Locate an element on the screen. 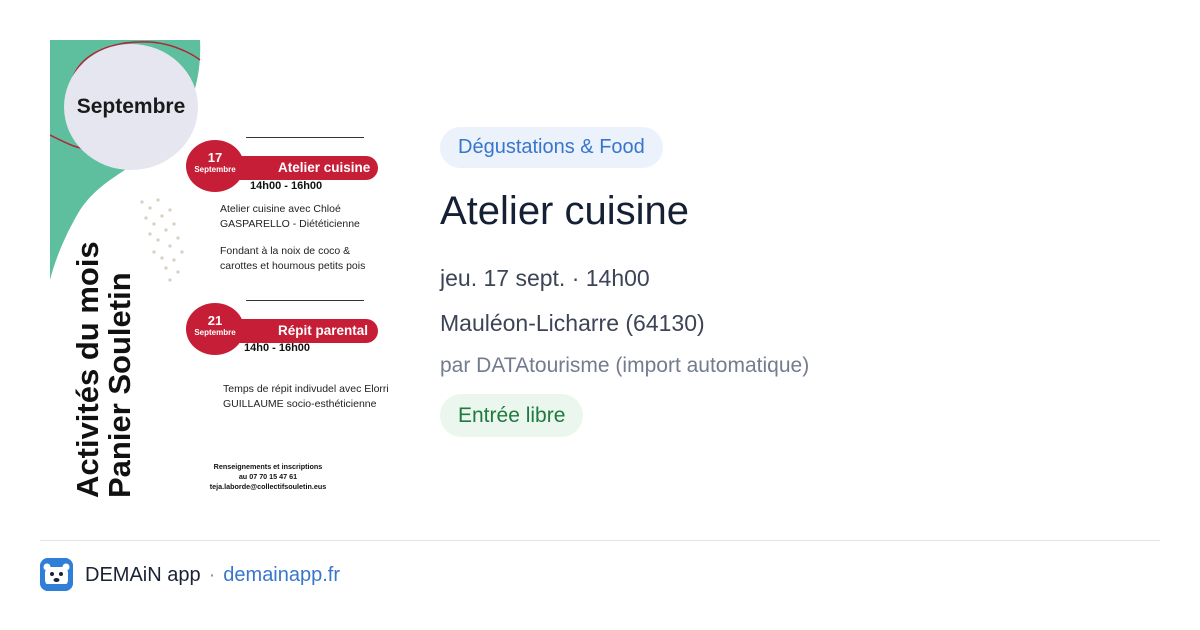 This screenshot has width=1200, height=630. event-location: Mauléon-Licharre (64130) is located at coordinates (572, 323).